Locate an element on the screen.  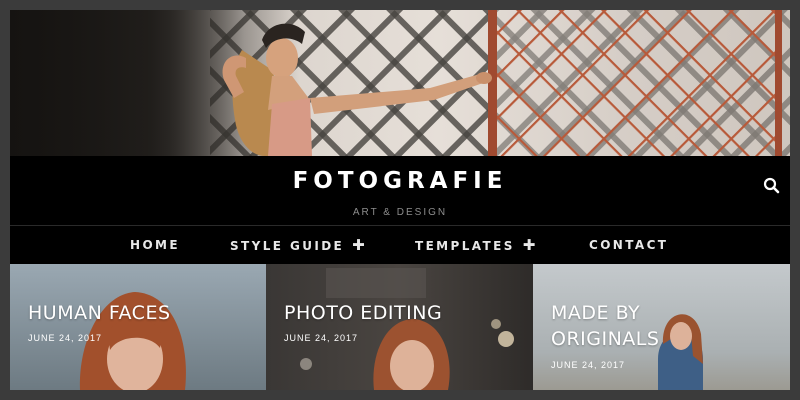
site-title: FOTOGRAFIE is located at coordinates (400, 181).